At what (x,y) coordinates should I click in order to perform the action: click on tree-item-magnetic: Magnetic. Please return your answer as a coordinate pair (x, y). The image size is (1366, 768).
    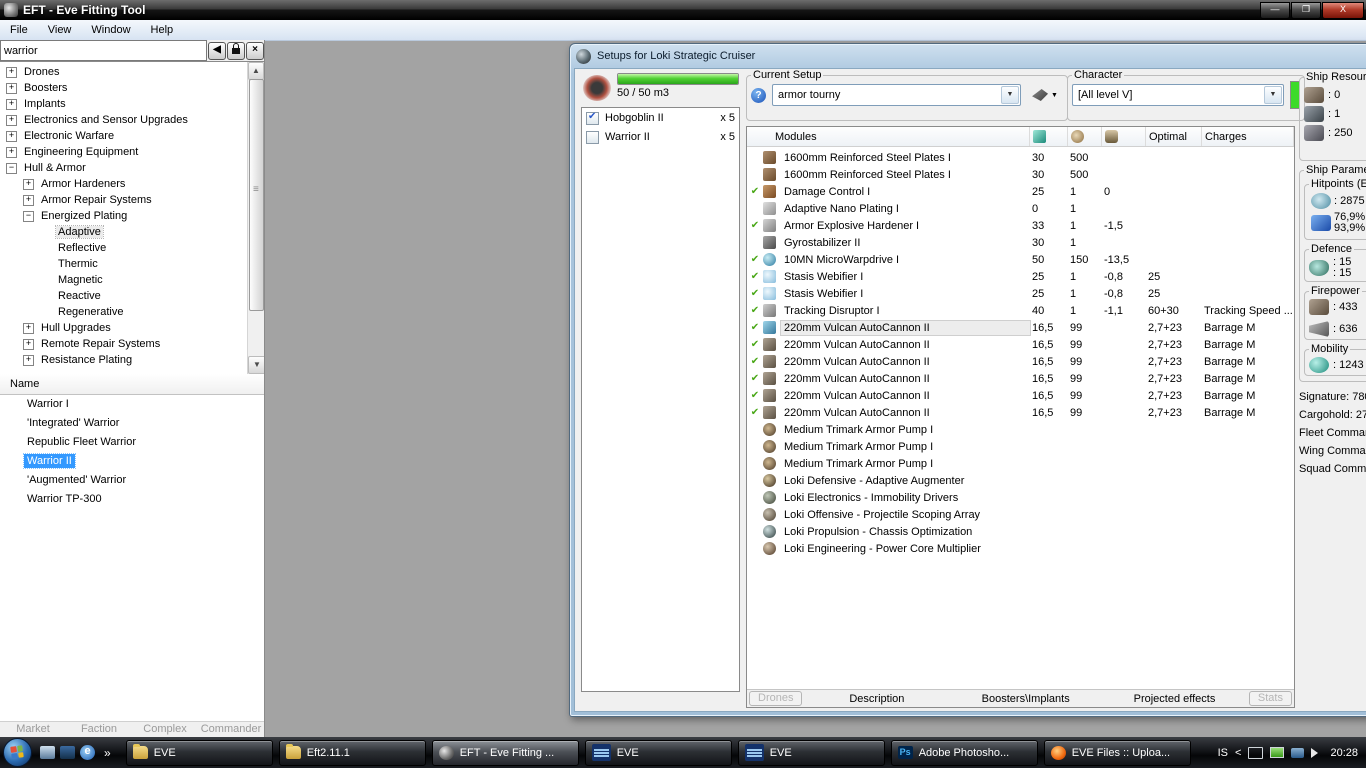
    Looking at the image, I should click on (124, 280).